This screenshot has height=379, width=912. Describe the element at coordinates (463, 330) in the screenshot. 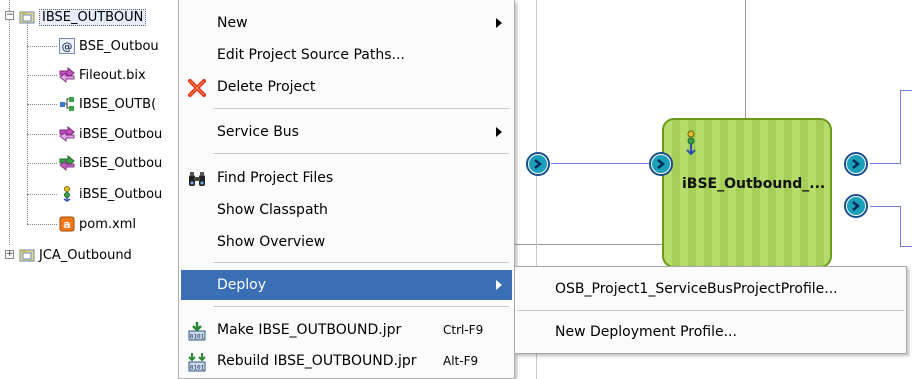

I see `menu-item-shortcut: Ctrl-F9` at that location.